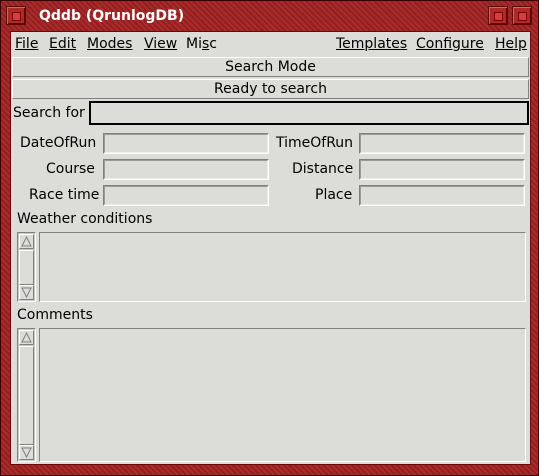 This screenshot has height=476, width=539. Describe the element at coordinates (442, 143) in the screenshot. I see `time-of-run-field` at that location.